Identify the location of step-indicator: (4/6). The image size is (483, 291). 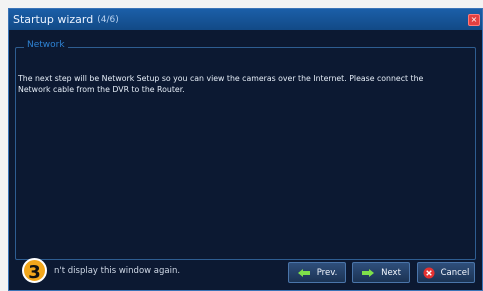
(108, 19).